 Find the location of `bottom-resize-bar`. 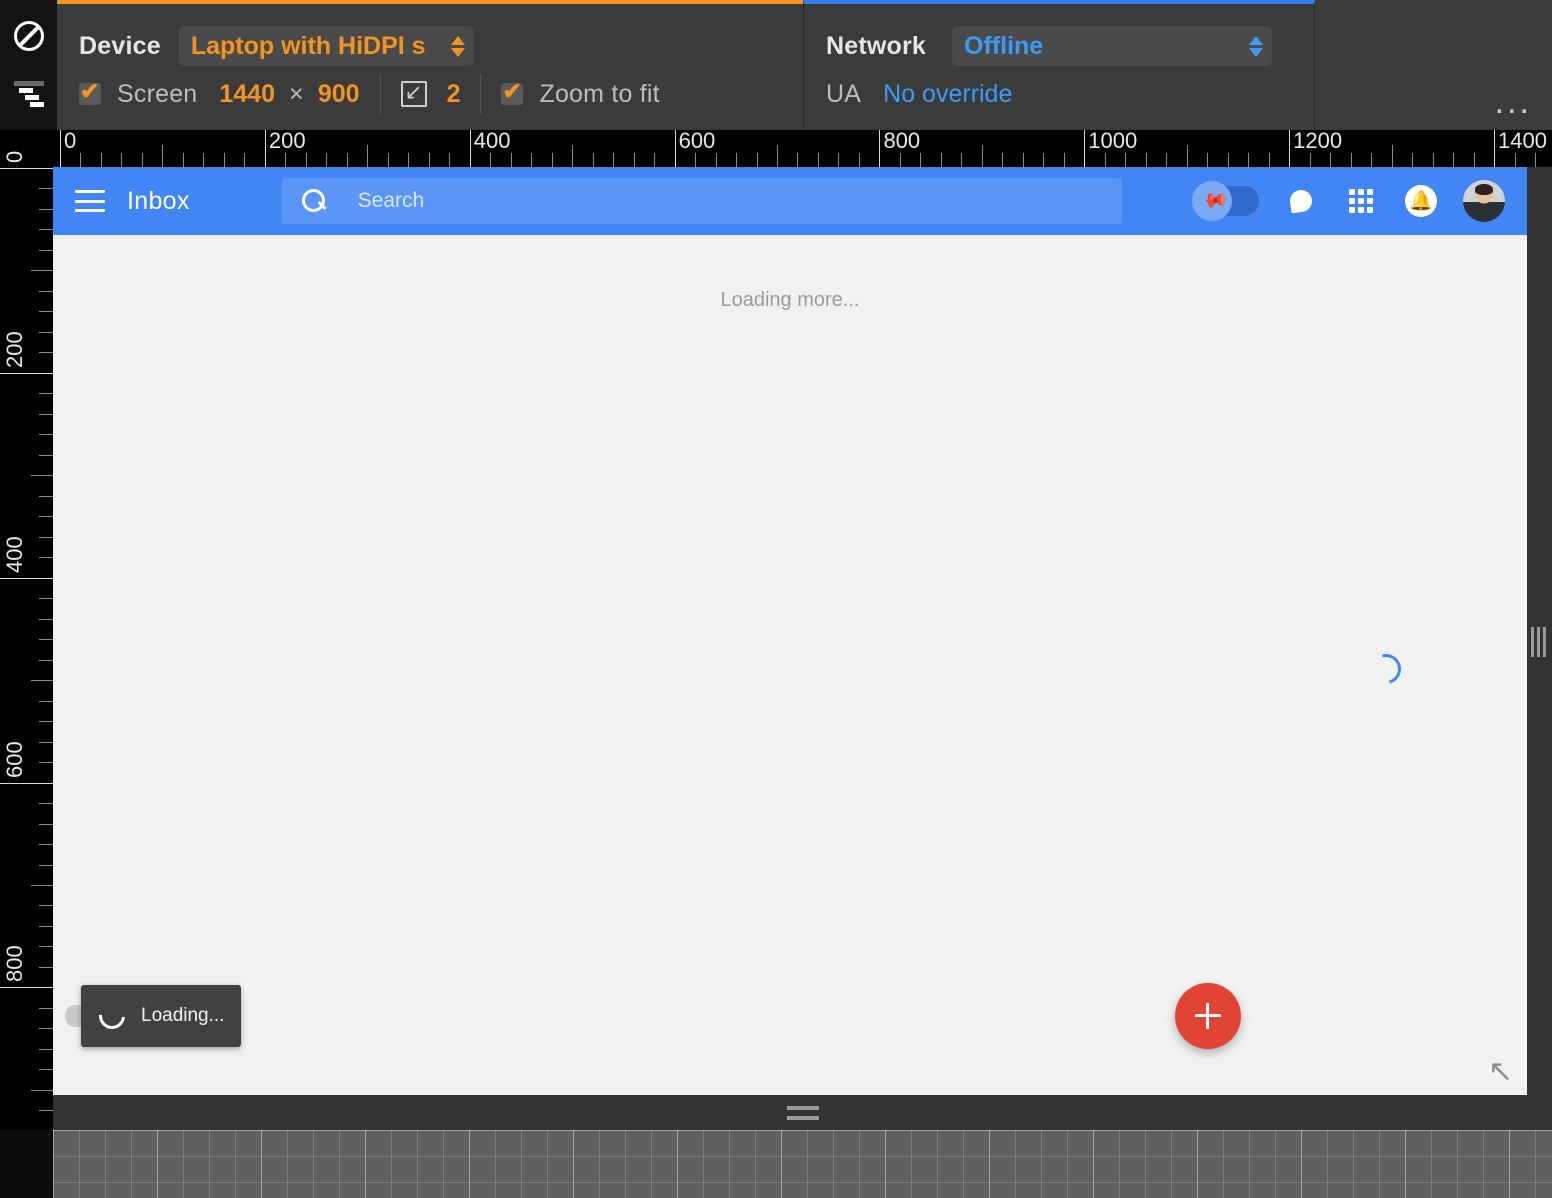

bottom-resize-bar is located at coordinates (802, 1112).